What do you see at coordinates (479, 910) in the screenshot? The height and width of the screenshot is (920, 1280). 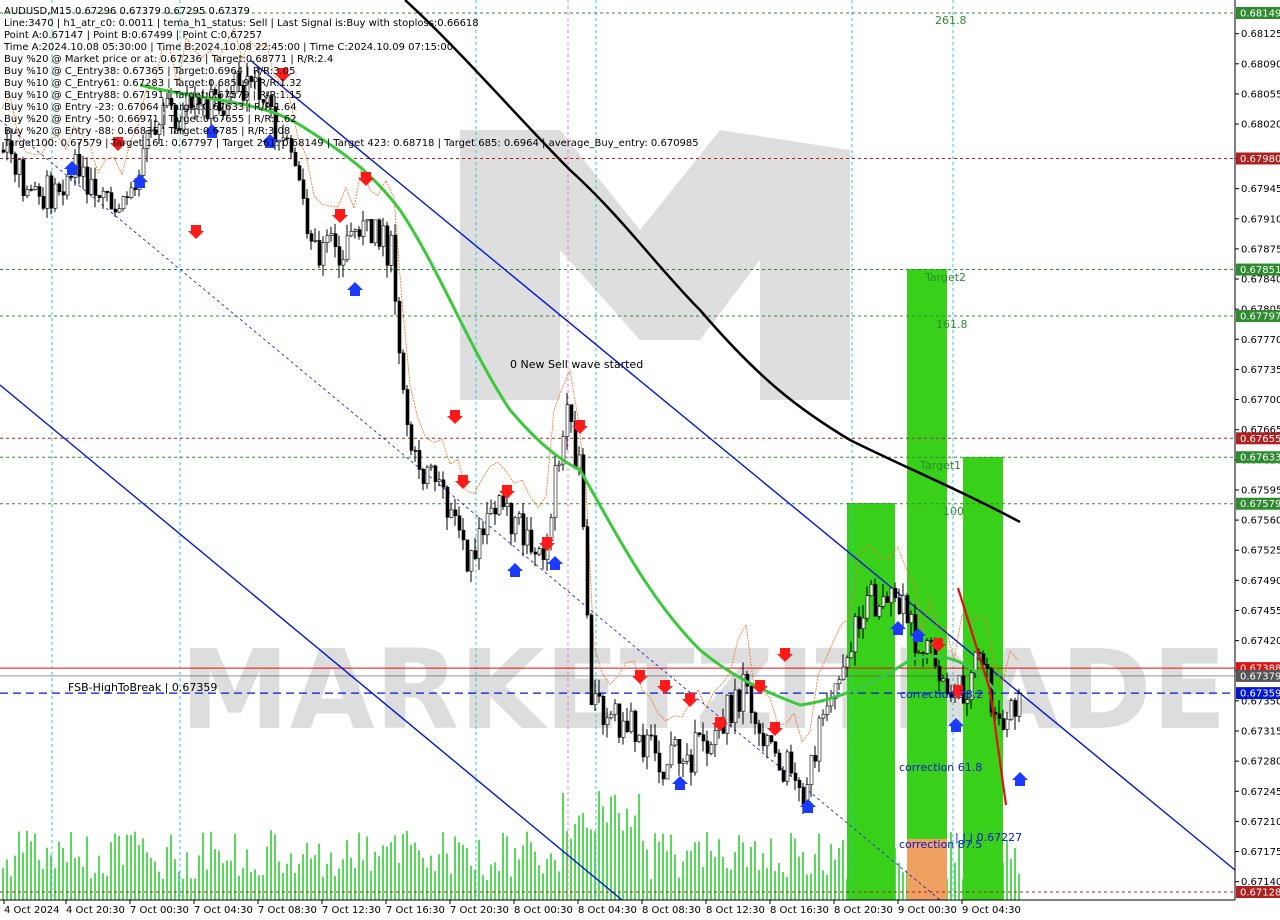 I see `x-tick-label: 7 Oct 20:30` at bounding box center [479, 910].